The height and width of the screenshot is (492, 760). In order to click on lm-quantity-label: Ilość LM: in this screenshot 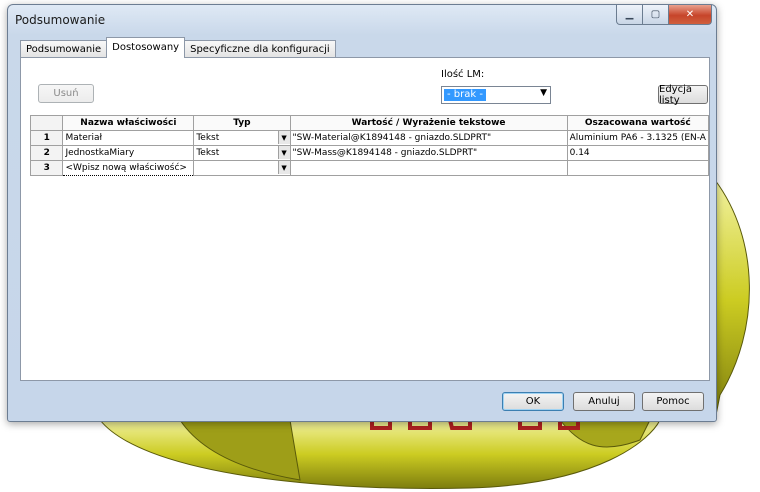, I will do `click(463, 74)`.